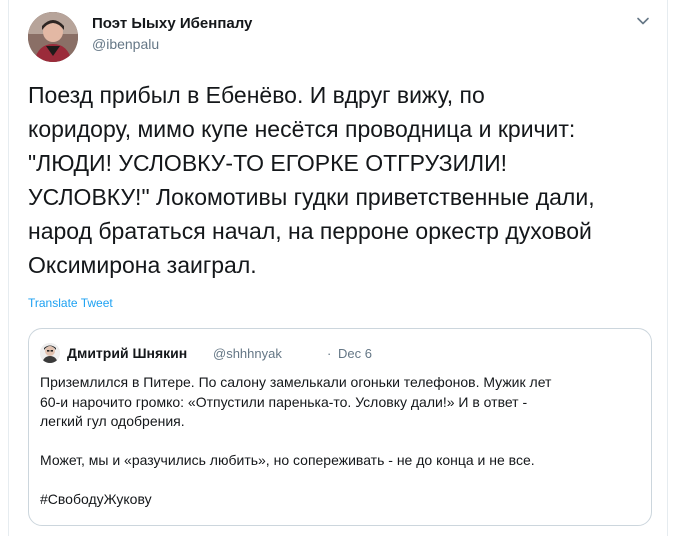  I want to click on translate-tweet-link: Translate Tweet, so click(70, 303).